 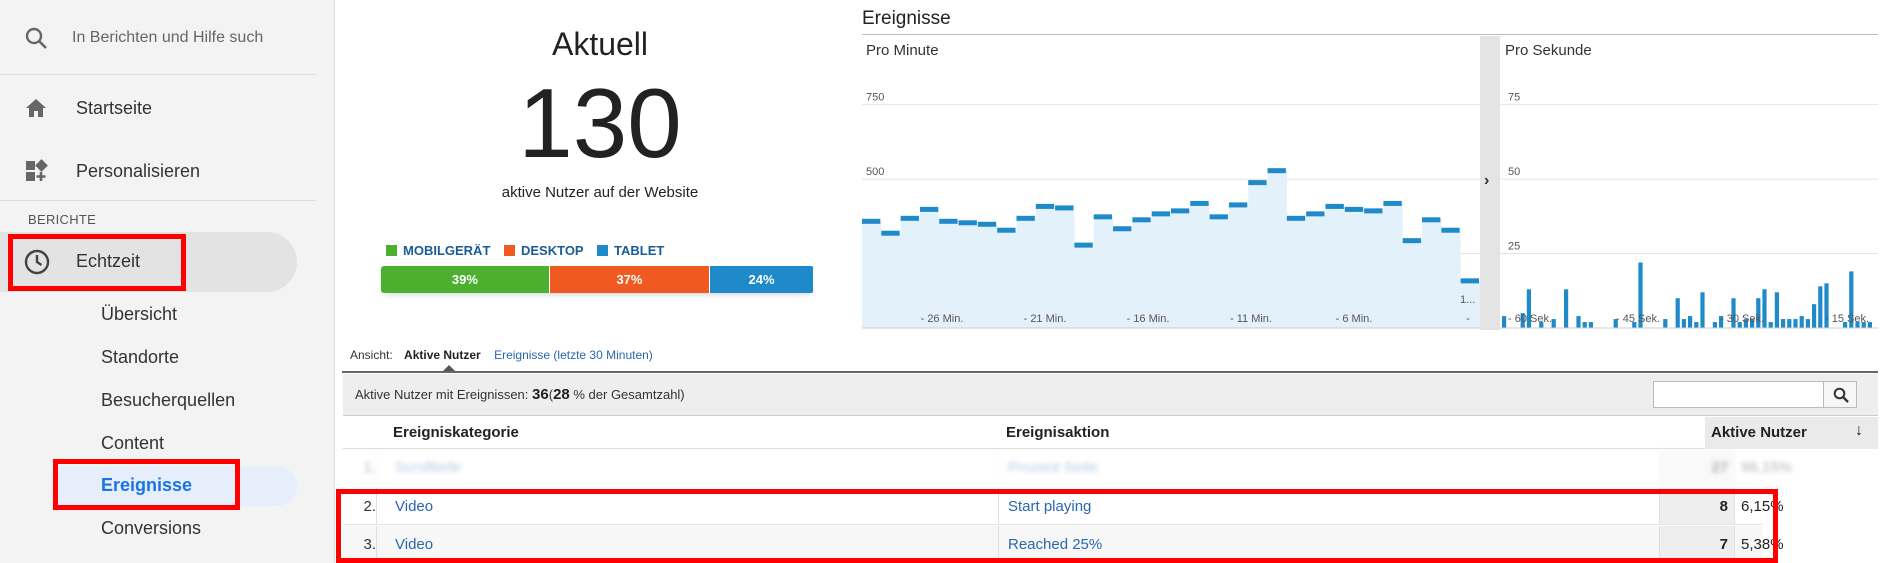 I want to click on nav-personalize: Personalisieren, so click(x=158, y=171).